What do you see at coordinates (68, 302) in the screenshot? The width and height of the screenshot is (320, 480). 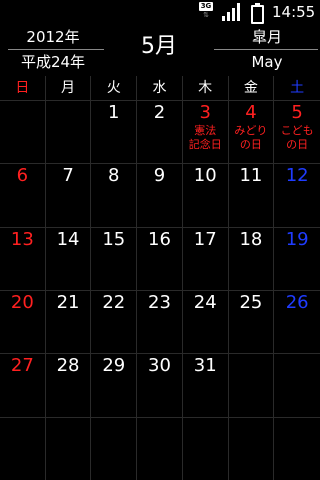 I see `day-number: 21` at bounding box center [68, 302].